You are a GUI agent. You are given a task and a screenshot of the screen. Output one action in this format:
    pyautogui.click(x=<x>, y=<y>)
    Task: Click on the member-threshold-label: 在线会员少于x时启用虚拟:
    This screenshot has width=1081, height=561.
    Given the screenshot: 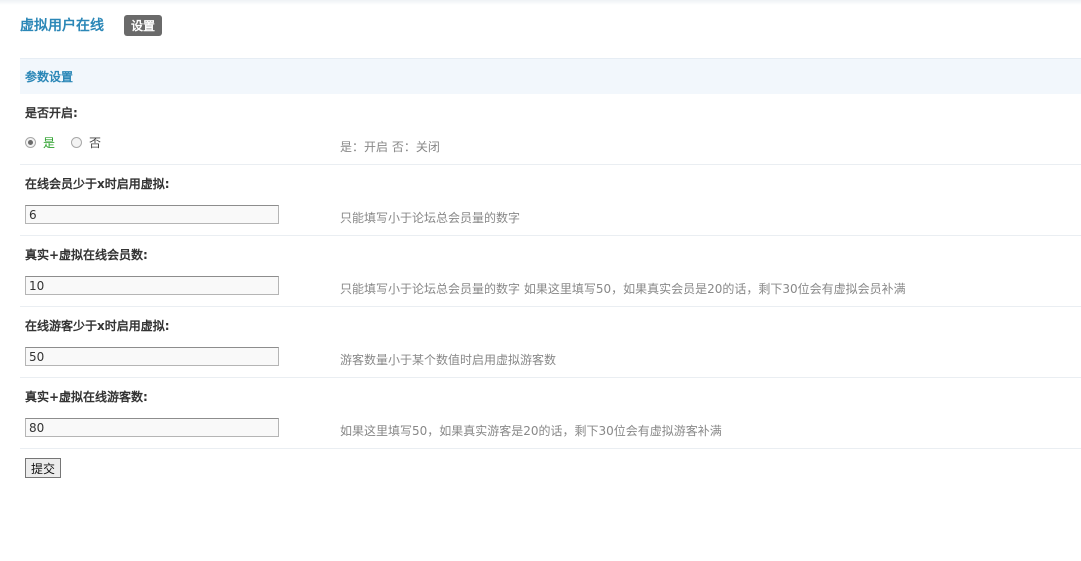 What is the action you would take?
    pyautogui.click(x=97, y=184)
    